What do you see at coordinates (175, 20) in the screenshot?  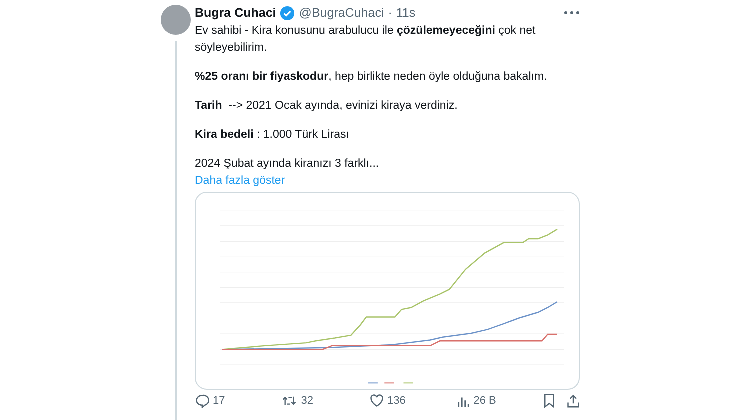 I see `avatar` at bounding box center [175, 20].